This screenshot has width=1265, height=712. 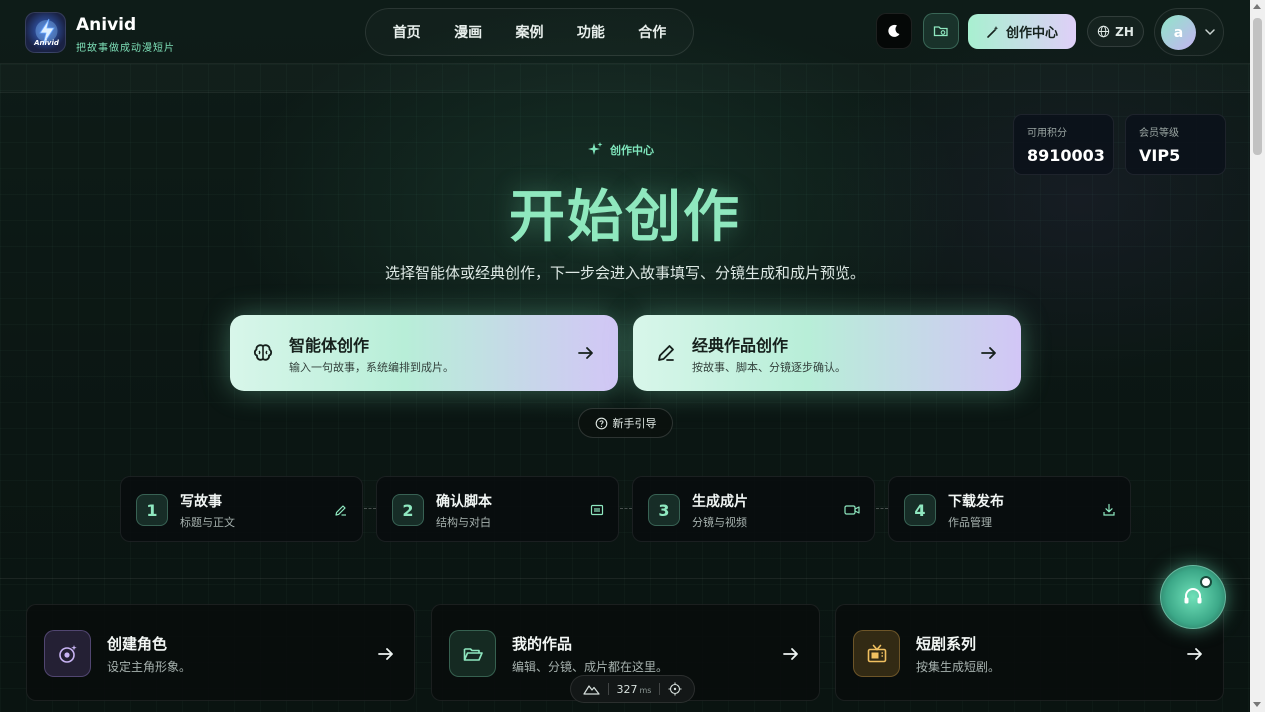 I want to click on step-number: 1, so click(x=152, y=510).